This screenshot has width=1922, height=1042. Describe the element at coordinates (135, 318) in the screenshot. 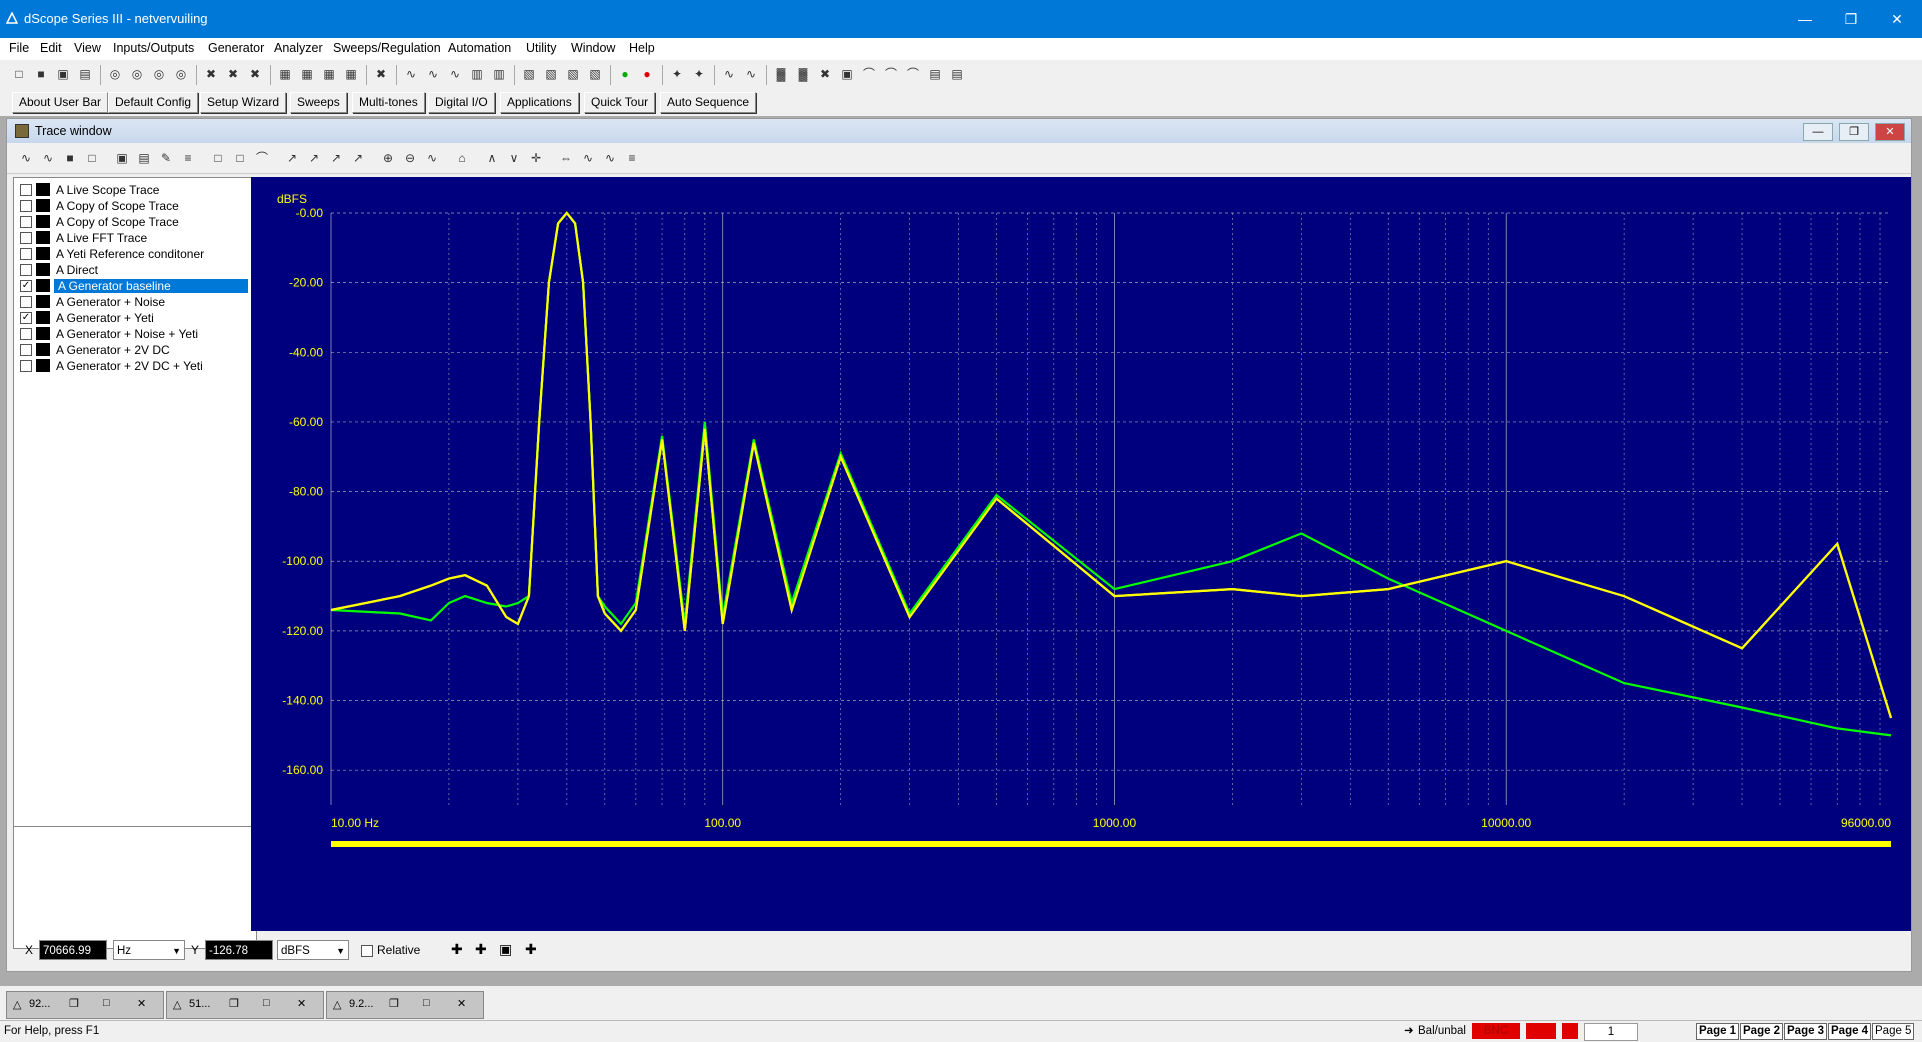

I see `trace-row: ✓ A Generator + Yeti` at that location.